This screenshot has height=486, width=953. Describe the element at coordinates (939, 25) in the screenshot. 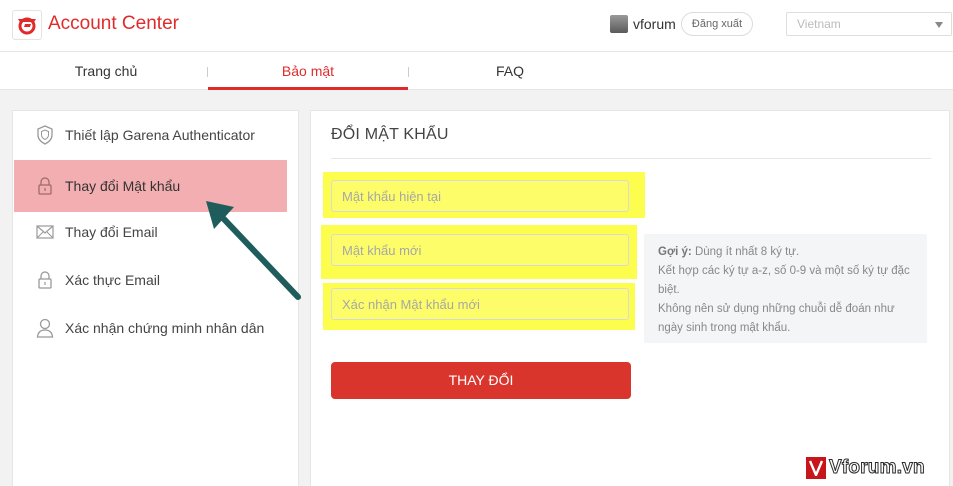

I see `chevron-down-icon` at that location.